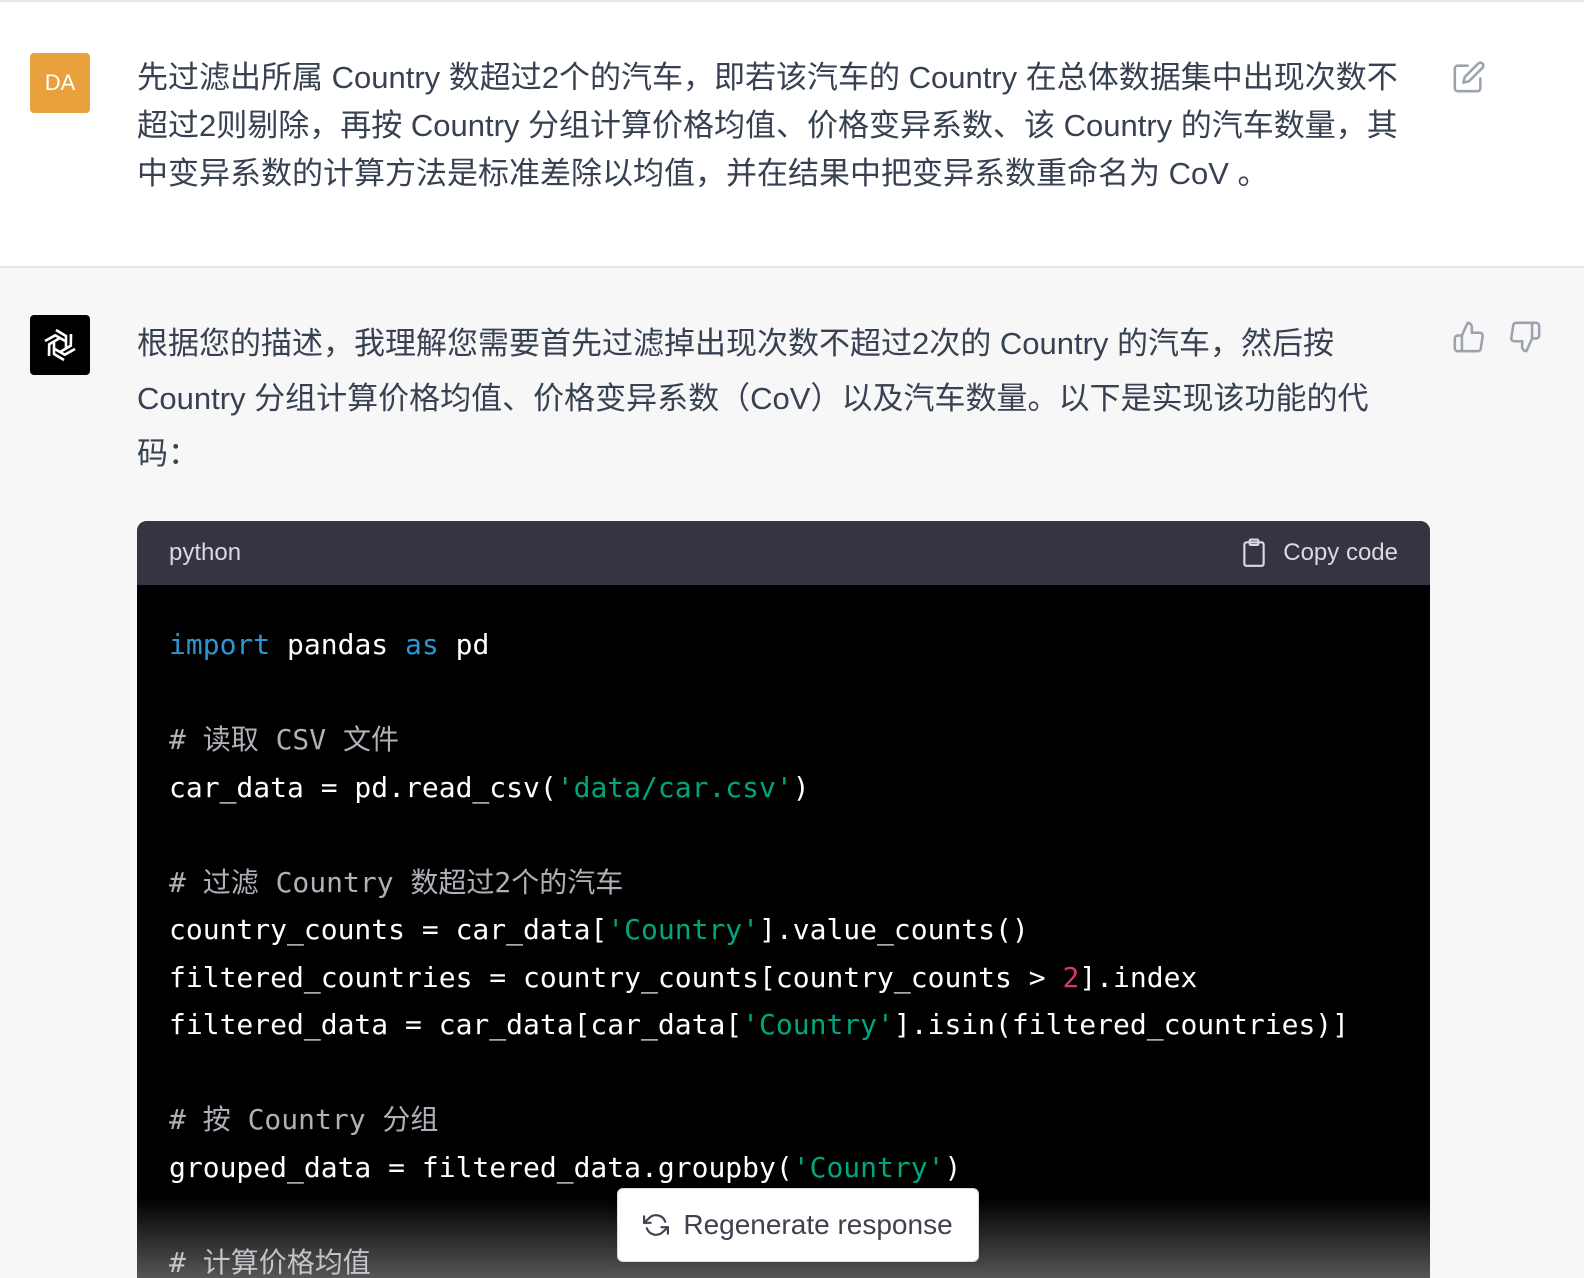 This screenshot has width=1584, height=1278. What do you see at coordinates (1469, 77) in the screenshot?
I see `edit-icon` at bounding box center [1469, 77].